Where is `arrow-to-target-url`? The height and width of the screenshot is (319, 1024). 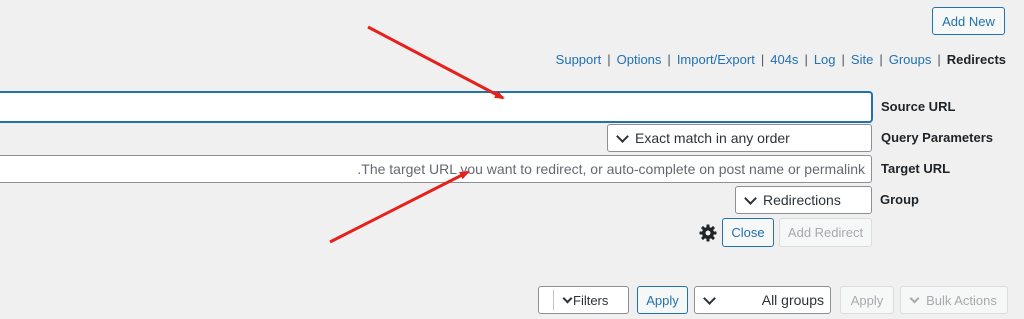 arrow-to-target-url is located at coordinates (399, 207).